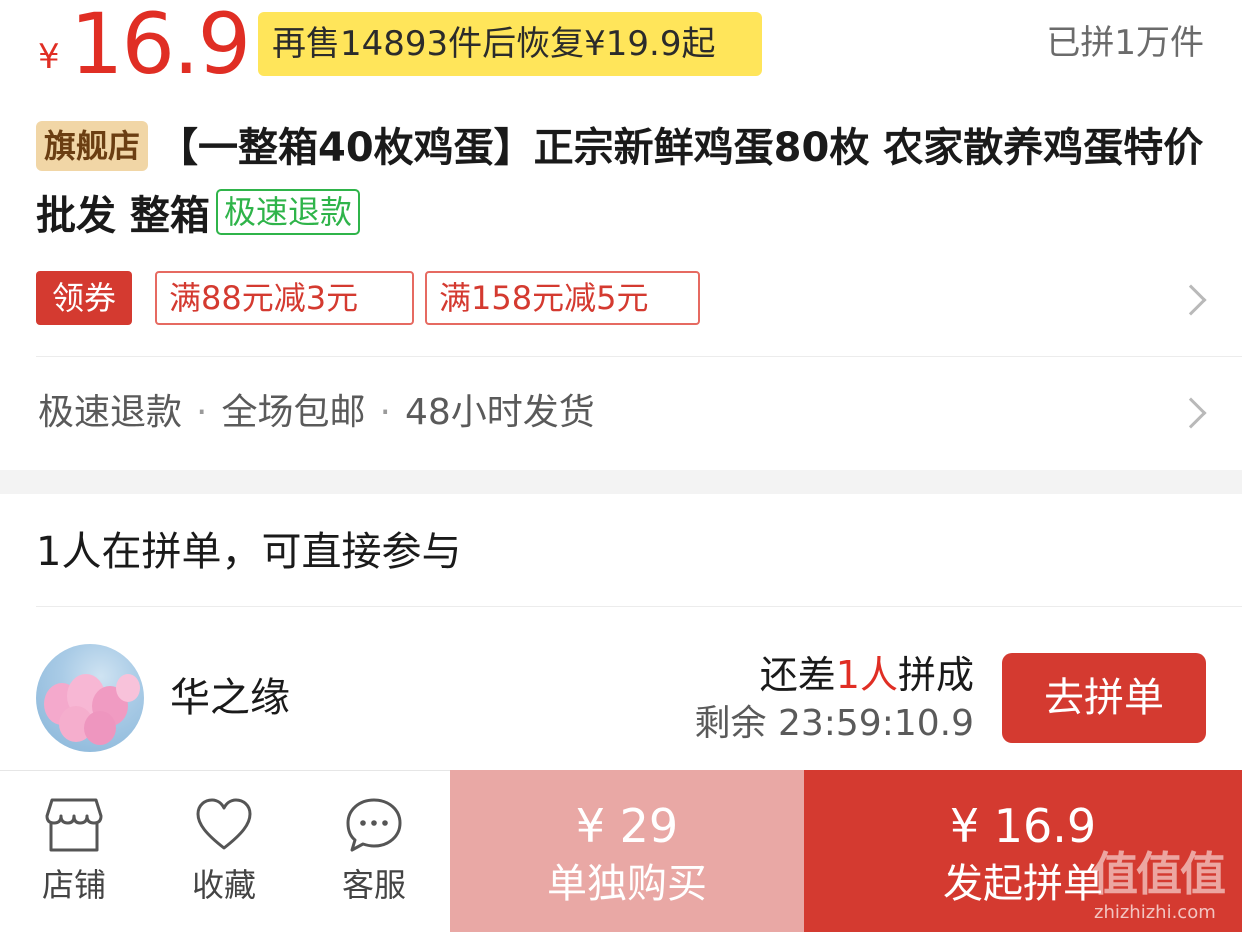 Image resolution: width=1242 pixels, height=932 pixels. I want to click on product-title: 【一整箱40枚鸡蛋】正宗新鲜鸡蛋80枚 农家散养鸡蛋特价批发 整箱, so click(620, 182).